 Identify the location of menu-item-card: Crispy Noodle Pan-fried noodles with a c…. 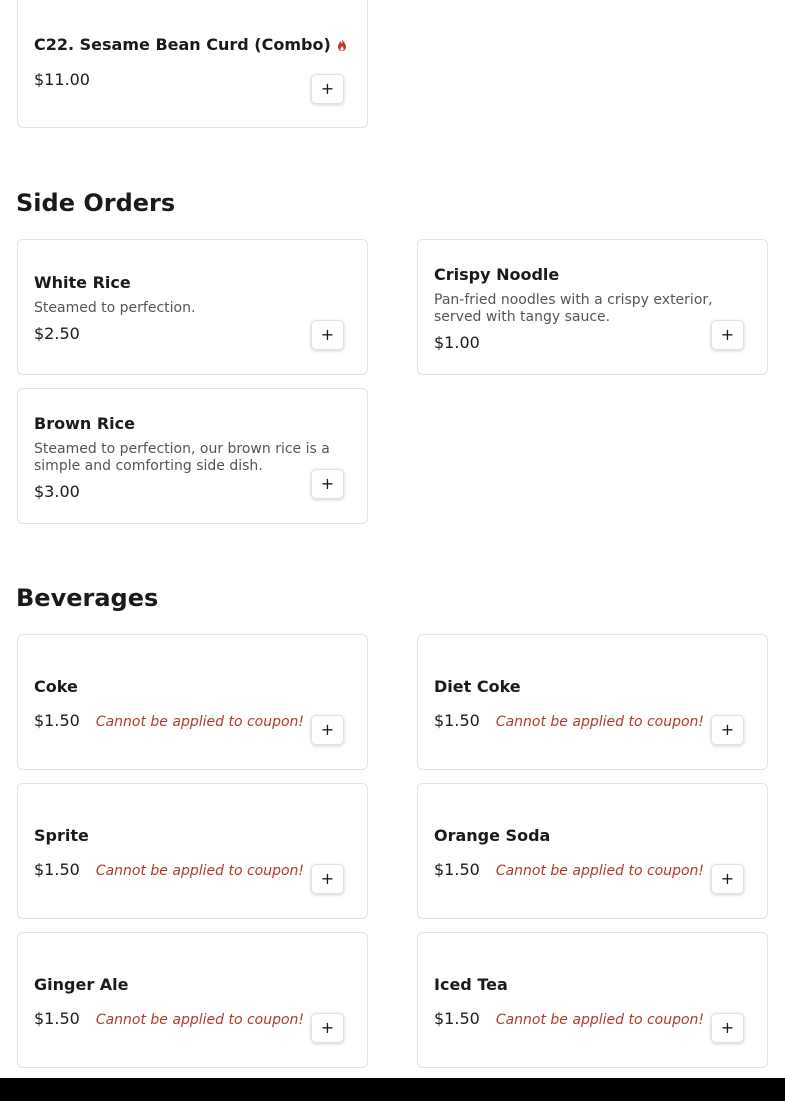
(592, 307).